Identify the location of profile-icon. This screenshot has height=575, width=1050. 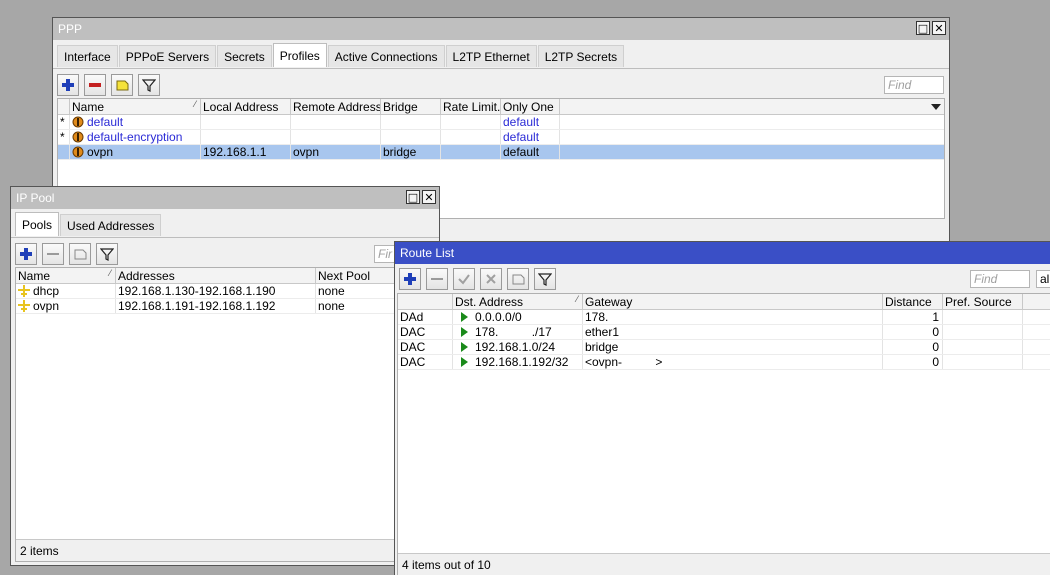
(78, 122).